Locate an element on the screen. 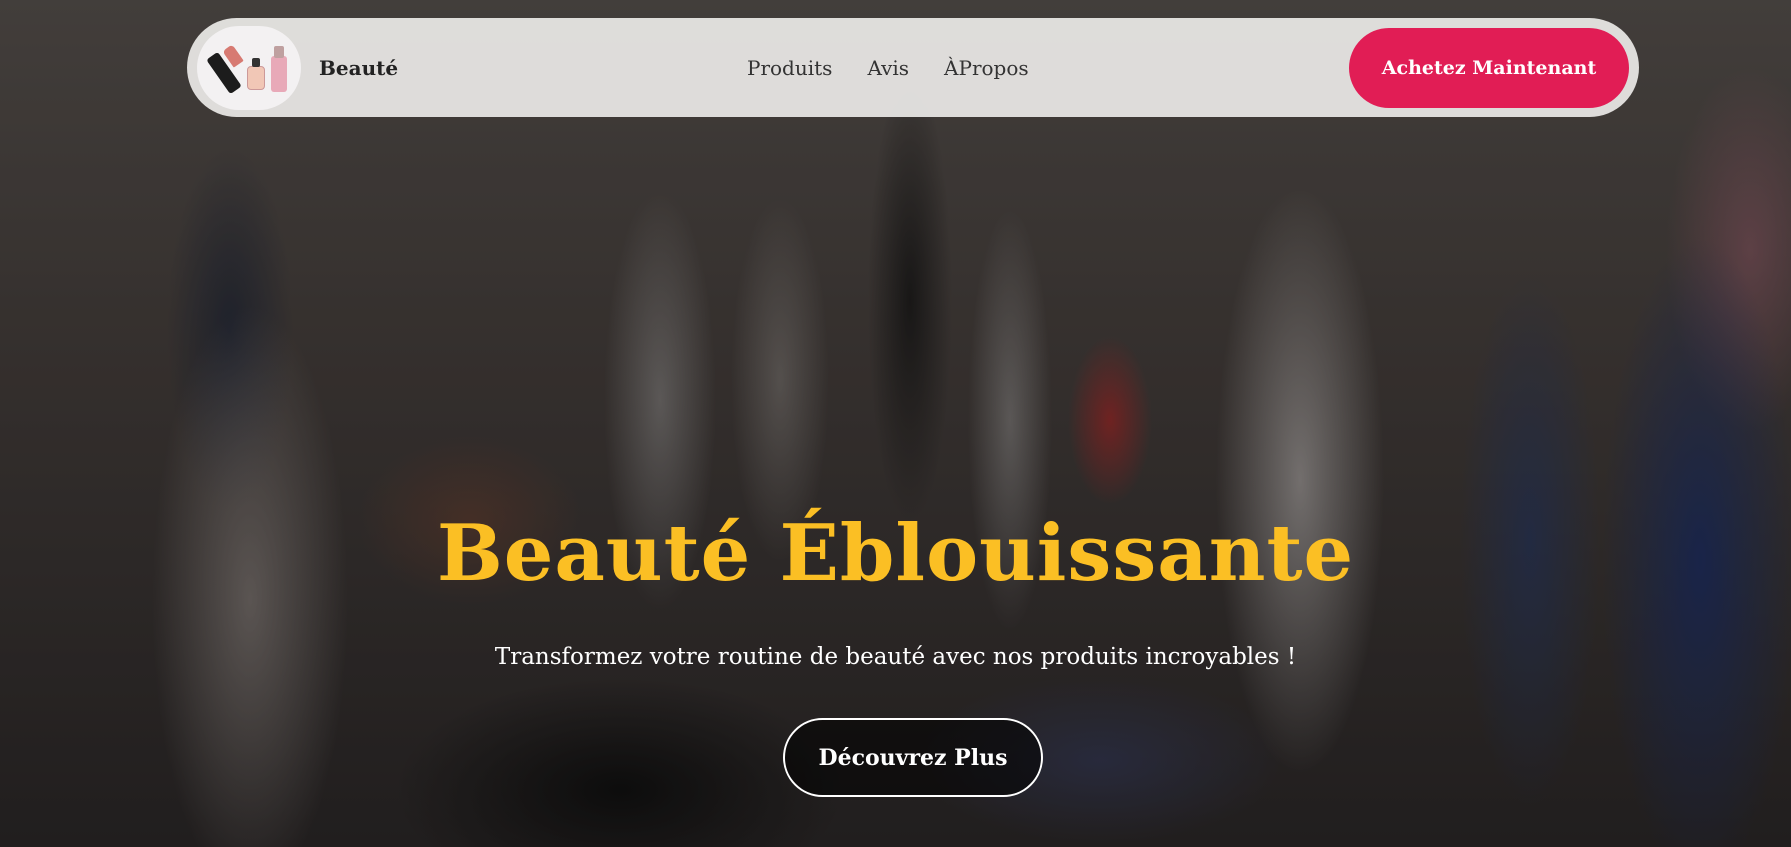  nav-link-apropos: ÀPropos is located at coordinates (986, 68).